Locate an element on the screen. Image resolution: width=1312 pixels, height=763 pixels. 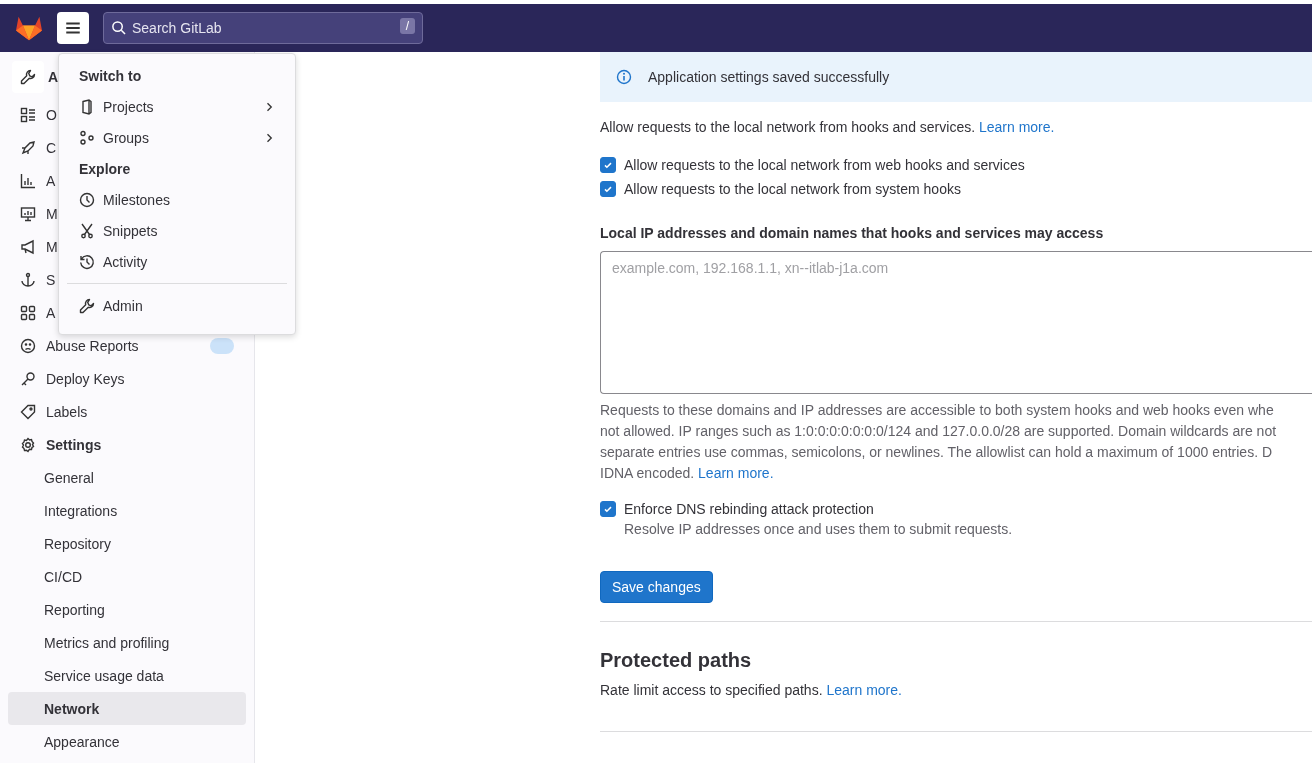
menu-heading: Switch to is located at coordinates (110, 76).